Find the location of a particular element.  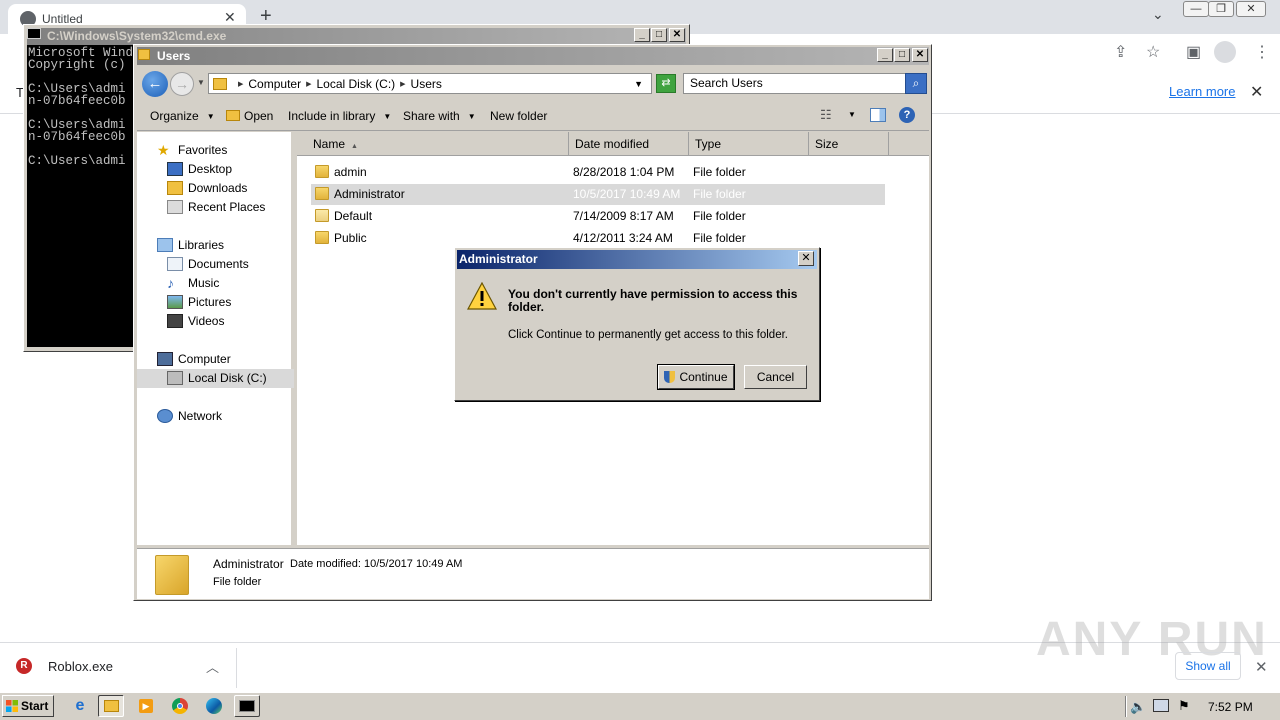

table-row: admin 8/28/2018 1:04 PM File folder is located at coordinates (598, 172).